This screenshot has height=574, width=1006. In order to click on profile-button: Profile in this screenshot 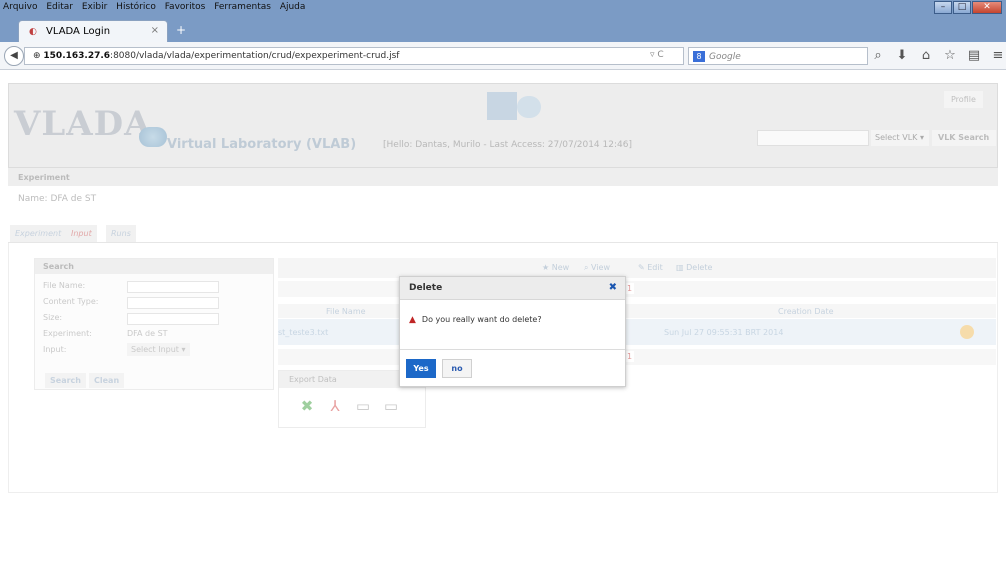, I will do `click(963, 99)`.